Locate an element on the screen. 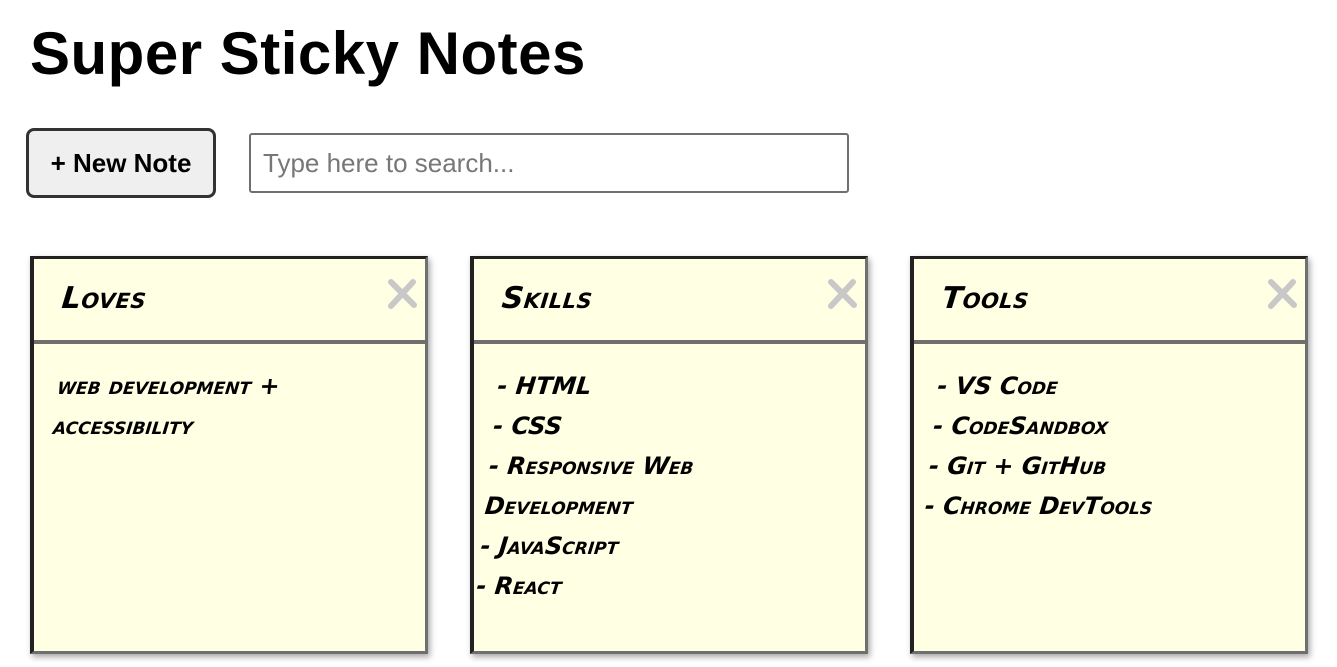  note-line: Development is located at coordinates (559, 506).